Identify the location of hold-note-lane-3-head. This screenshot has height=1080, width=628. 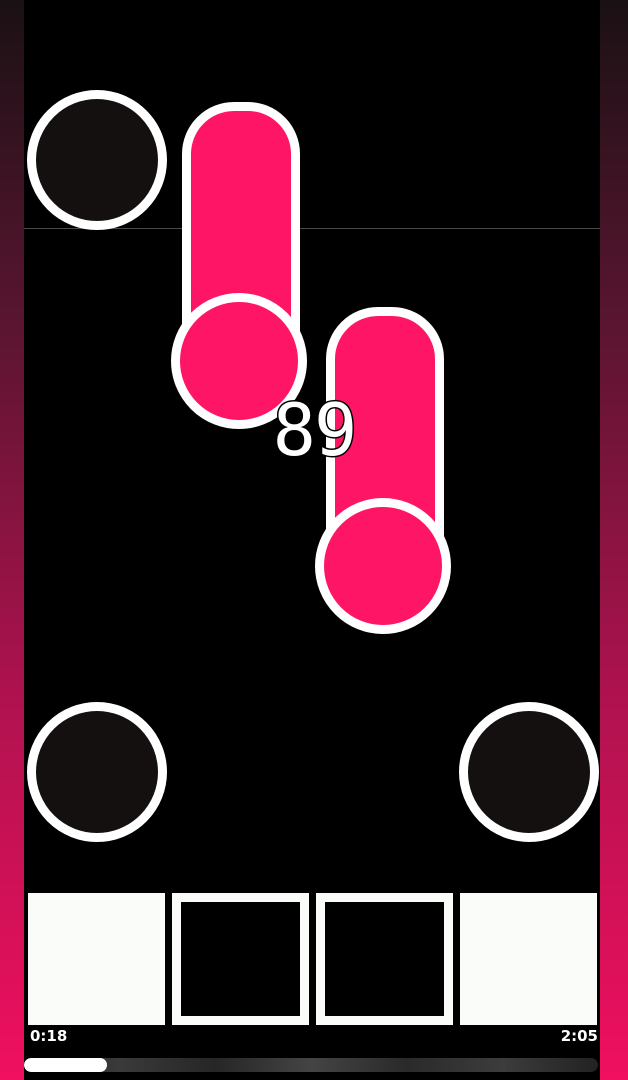
(383, 566).